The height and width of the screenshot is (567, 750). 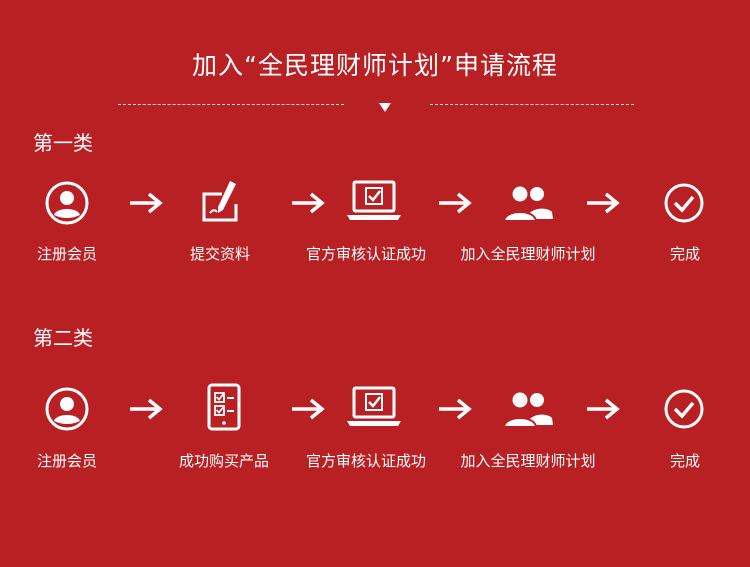 I want to click on page-title: 加入“全民理财师计划”申请流程, so click(x=375, y=65).